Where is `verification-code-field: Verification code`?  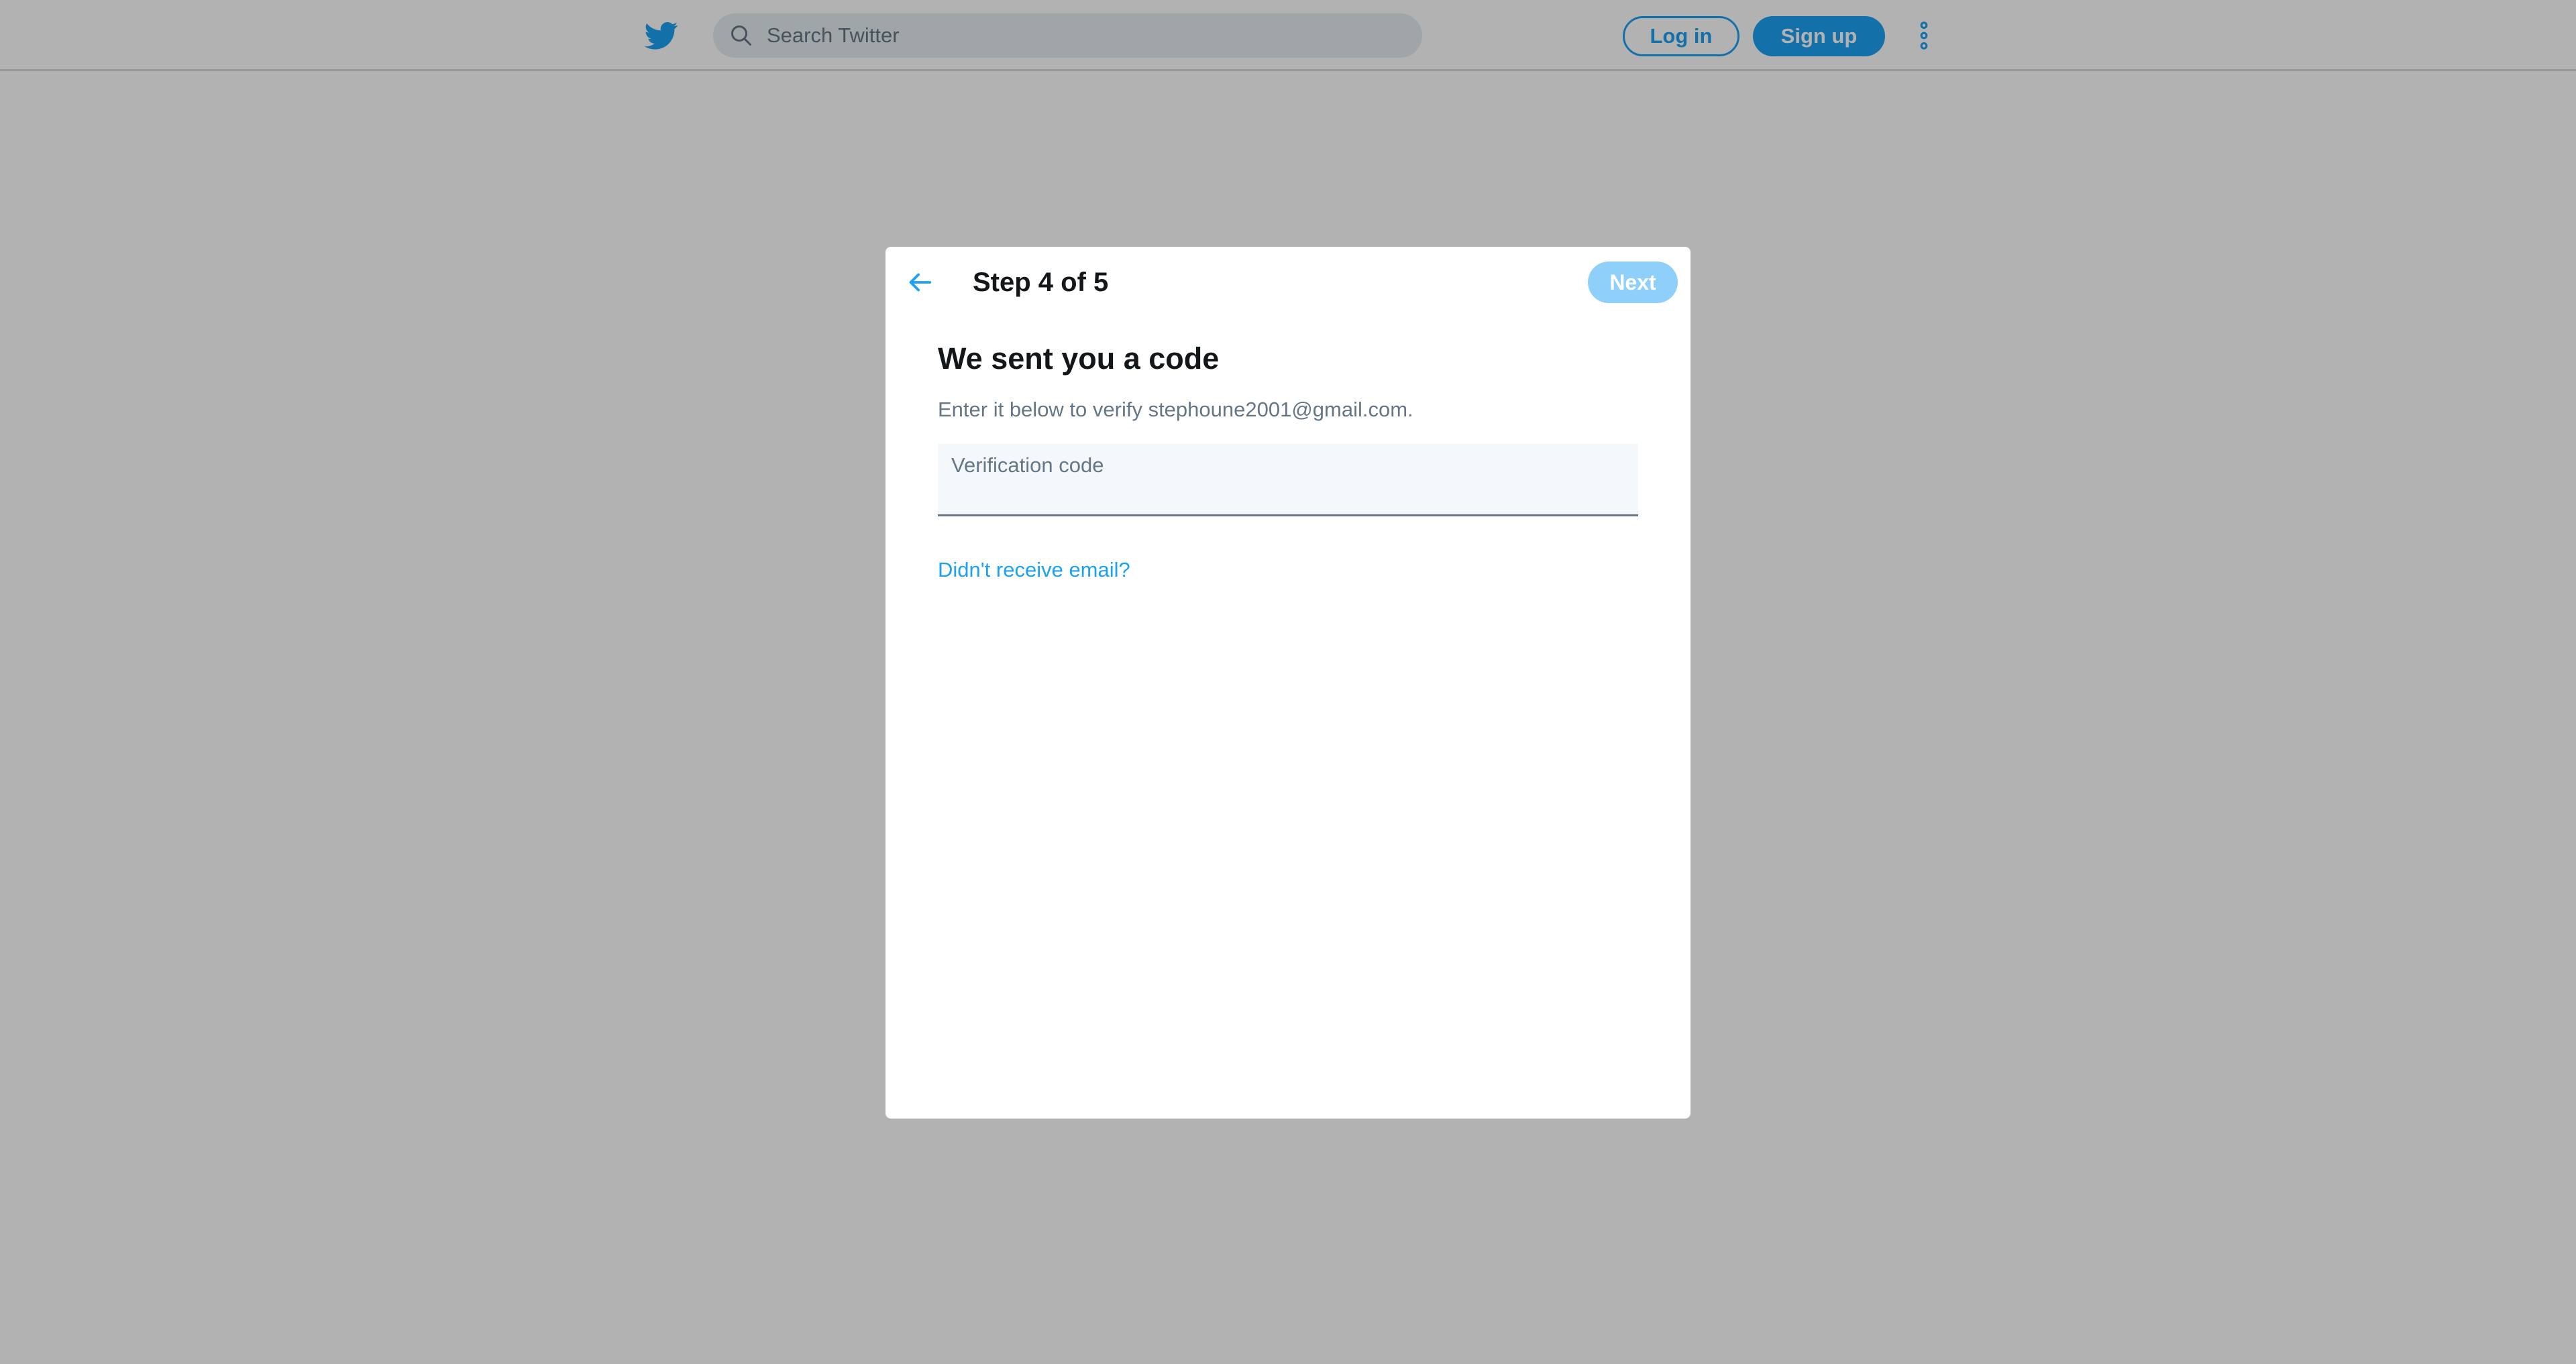
verification-code-field: Verification code is located at coordinates (1288, 480).